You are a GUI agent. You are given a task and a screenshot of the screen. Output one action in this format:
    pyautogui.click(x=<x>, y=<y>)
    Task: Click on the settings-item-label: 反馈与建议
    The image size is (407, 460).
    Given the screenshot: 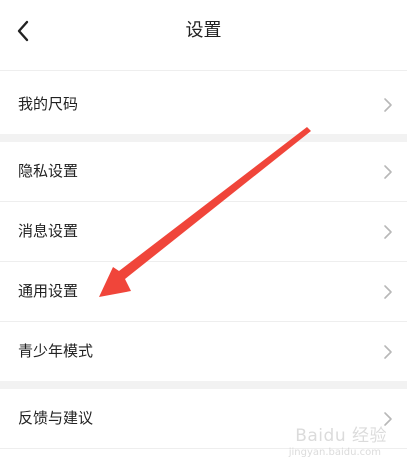 What is the action you would take?
    pyautogui.click(x=56, y=418)
    